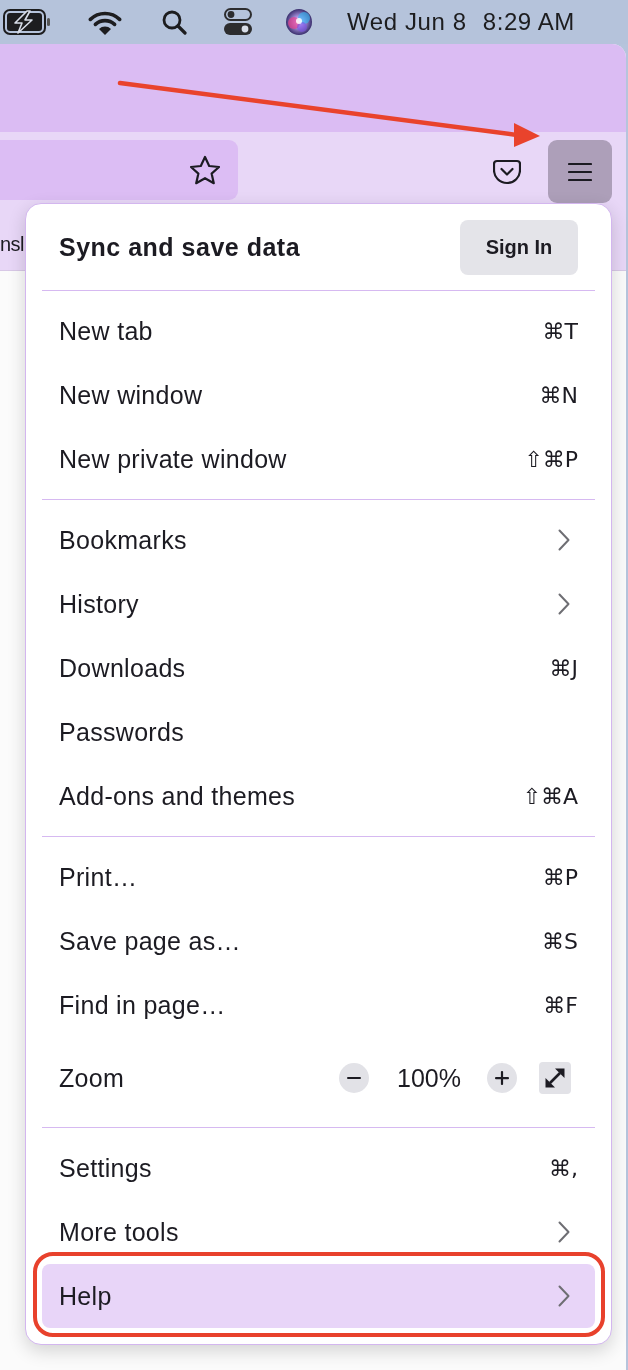  Describe the element at coordinates (528, 22) in the screenshot. I see `menu-bar-clock: 8:29 AM` at that location.